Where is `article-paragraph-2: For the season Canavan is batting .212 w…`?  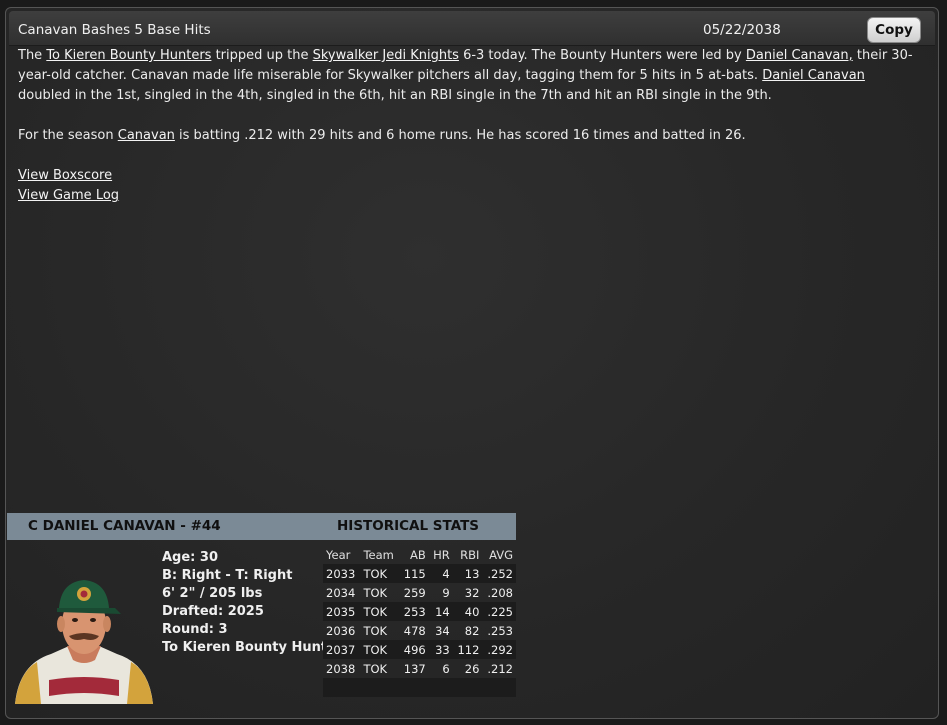
article-paragraph-2: For the season Canavan is batting .212 w… is located at coordinates (468, 136).